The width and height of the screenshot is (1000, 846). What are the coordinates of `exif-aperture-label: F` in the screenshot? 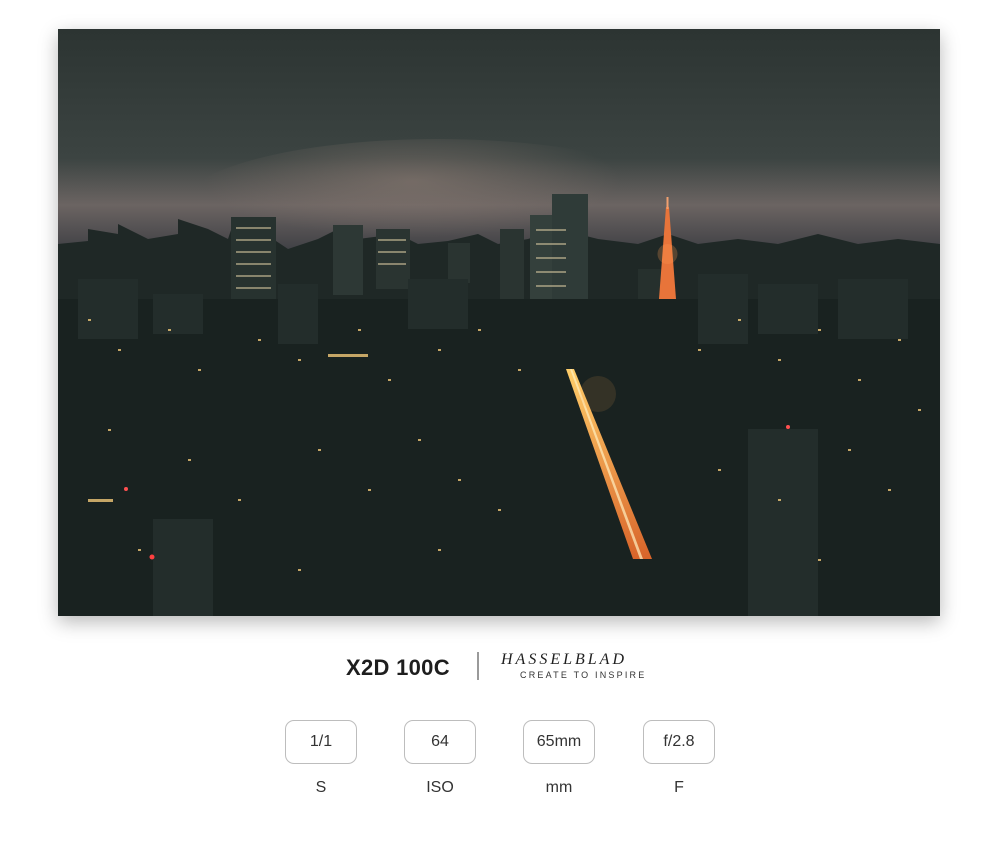 It's located at (679, 787).